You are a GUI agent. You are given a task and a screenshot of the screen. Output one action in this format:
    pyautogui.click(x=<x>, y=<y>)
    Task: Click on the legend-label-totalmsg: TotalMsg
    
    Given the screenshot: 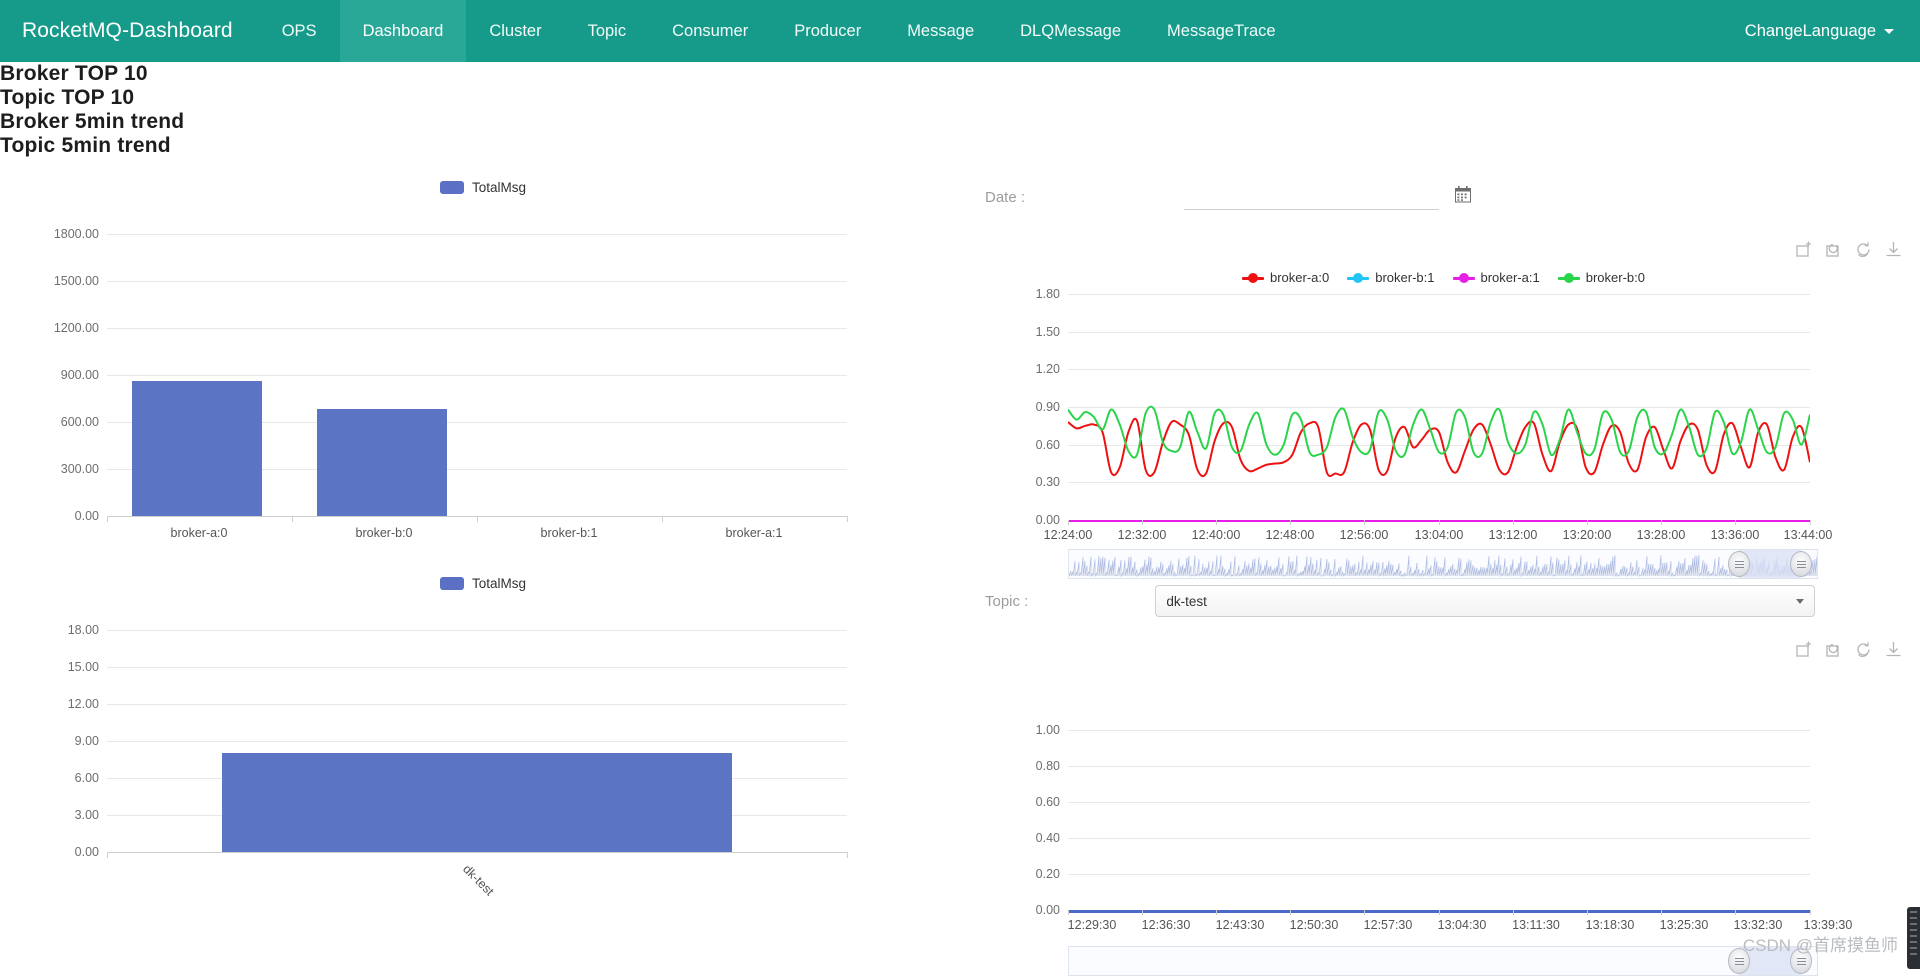 What is the action you would take?
    pyautogui.click(x=499, y=583)
    